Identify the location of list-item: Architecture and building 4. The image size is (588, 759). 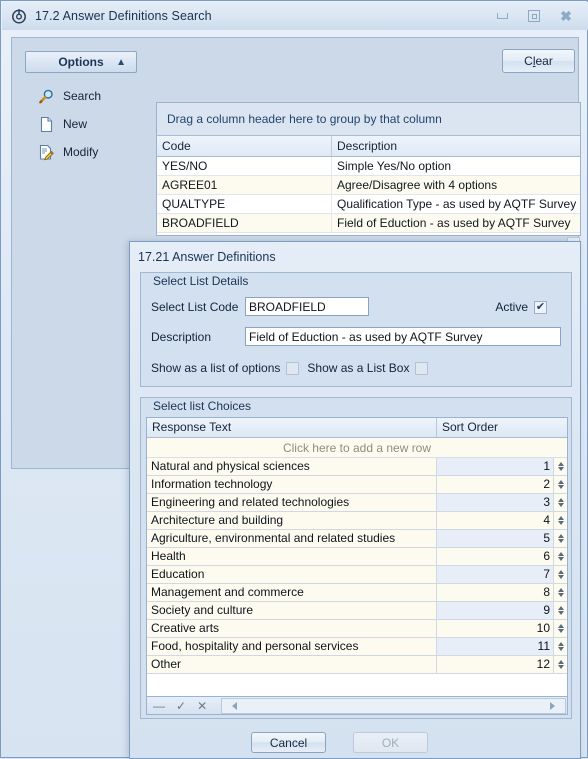
(357, 521).